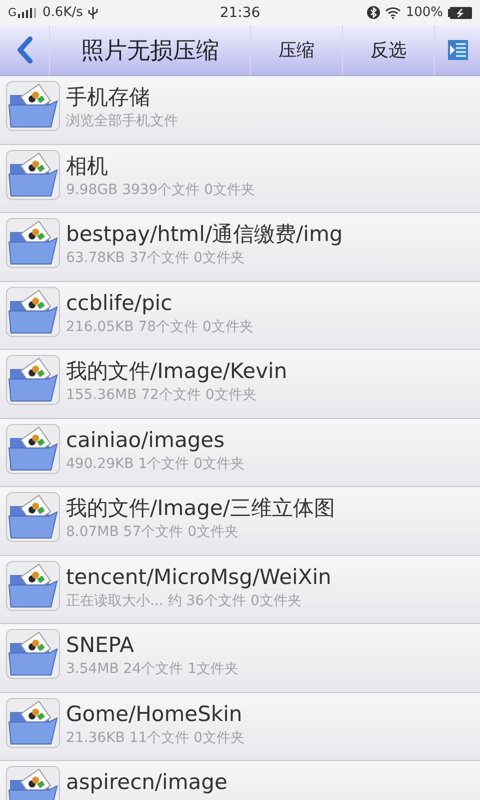 The width and height of the screenshot is (480, 800). Describe the element at coordinates (161, 190) in the screenshot. I see `folder-details: 9.98GB 3939个文件 0文件夹` at that location.